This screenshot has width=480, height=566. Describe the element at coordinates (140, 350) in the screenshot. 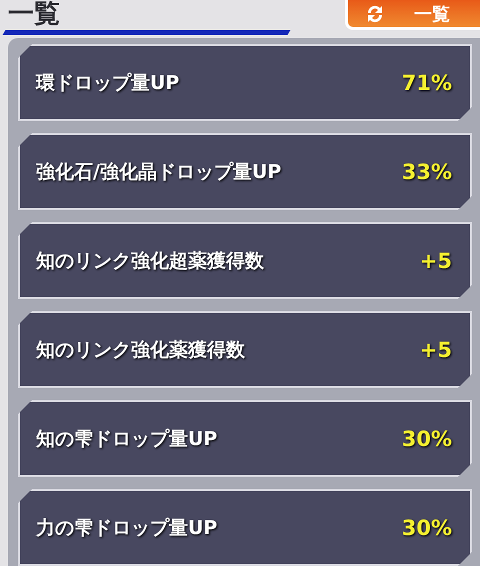

I see `bonus-name: 知のリンク強化薬獲得数` at that location.